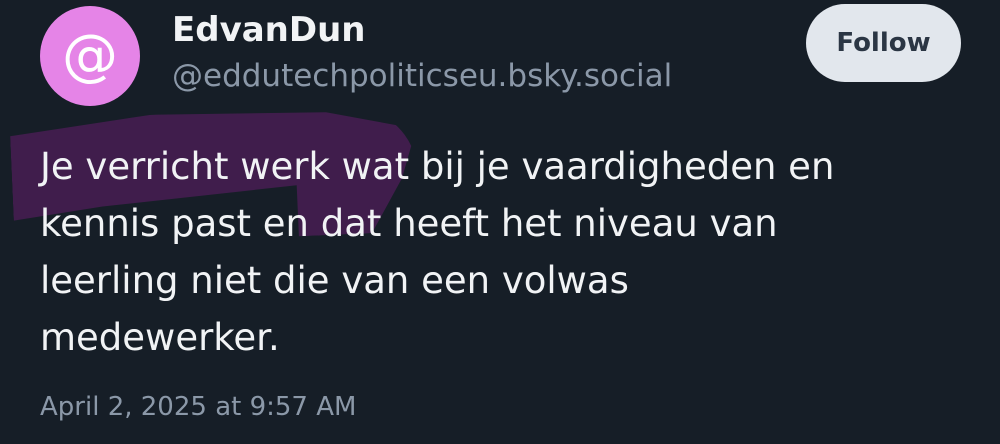  Describe the element at coordinates (883, 43) in the screenshot. I see `follow-button: Follow` at that location.